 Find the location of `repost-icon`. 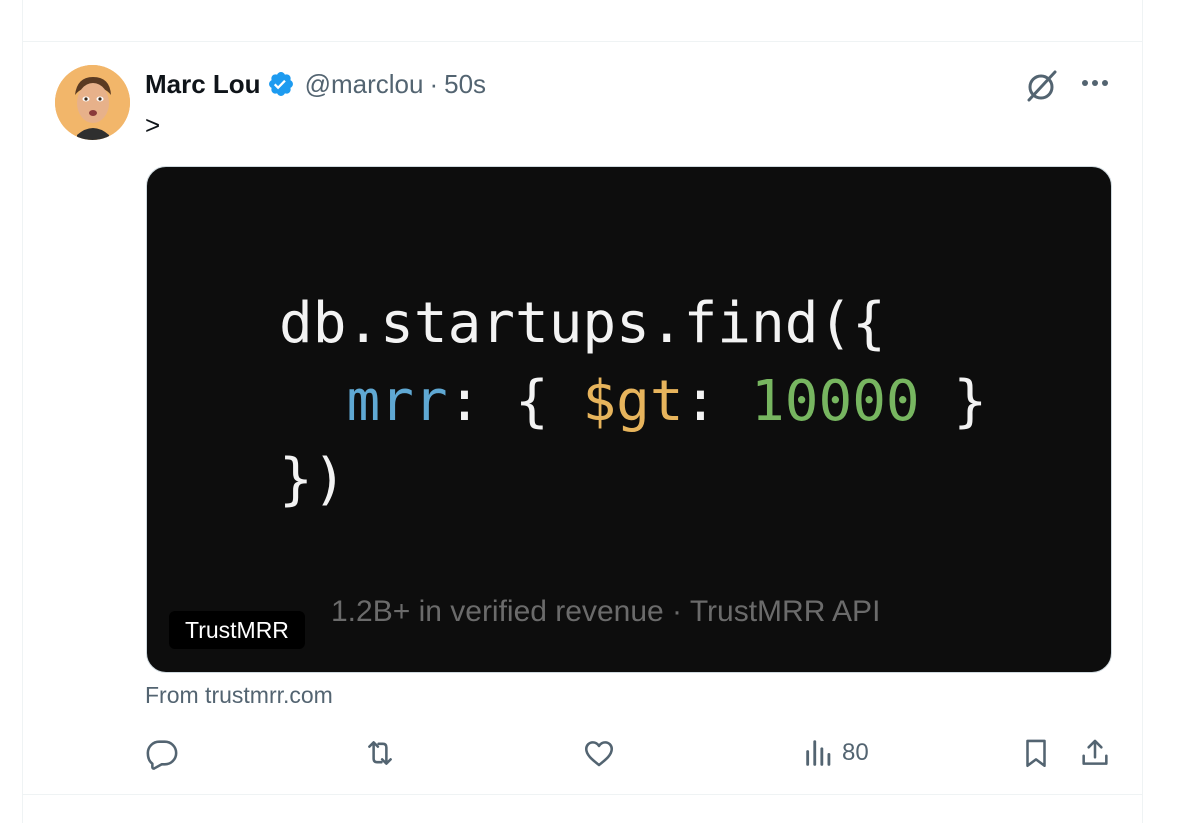

repost-icon is located at coordinates (380, 753).